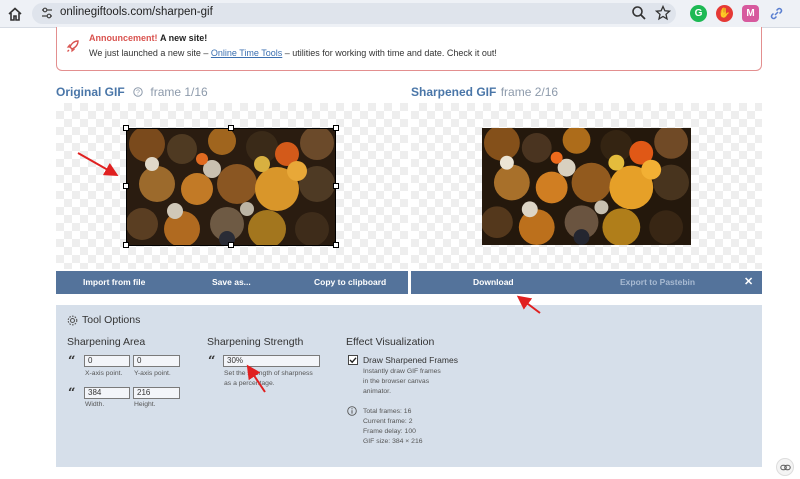 The image size is (800, 479). What do you see at coordinates (156, 361) in the screenshot?
I see `y-axis-input: 0` at bounding box center [156, 361].